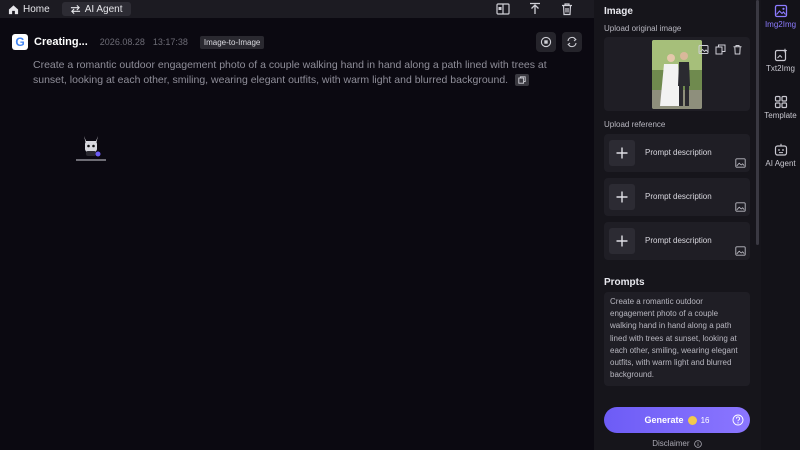 This screenshot has height=450, width=800. What do you see at coordinates (559, 42) in the screenshot?
I see `task-actions` at bounding box center [559, 42].